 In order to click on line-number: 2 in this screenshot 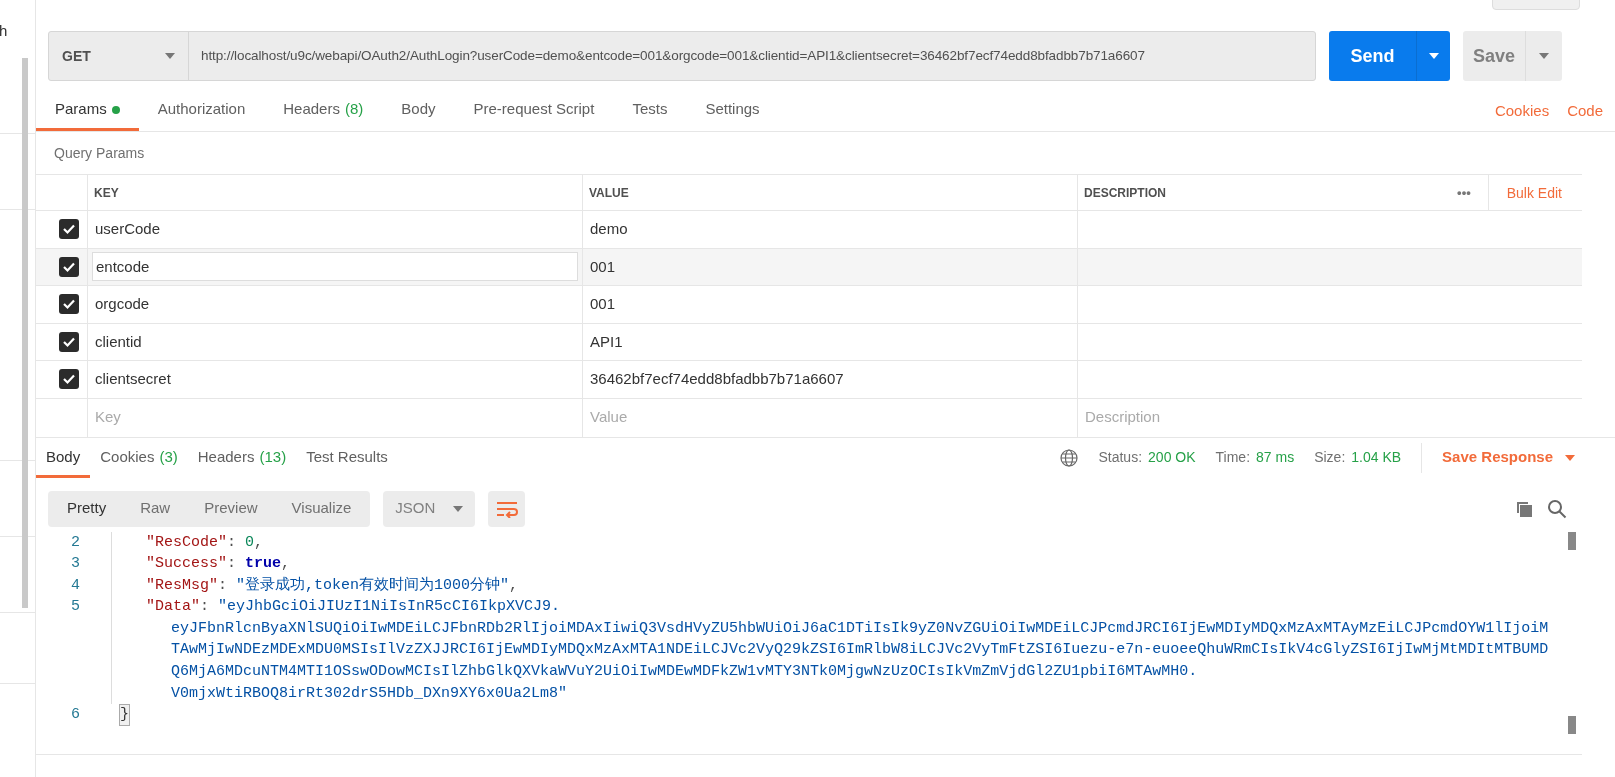, I will do `click(76, 542)`.